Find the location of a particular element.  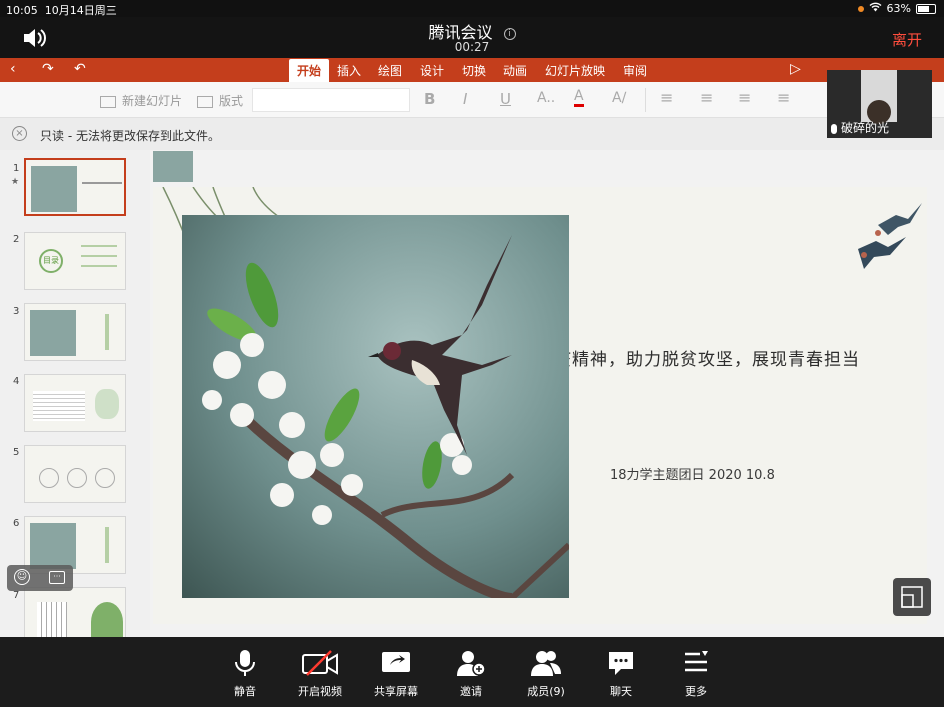

mic-icon is located at coordinates (834, 128).